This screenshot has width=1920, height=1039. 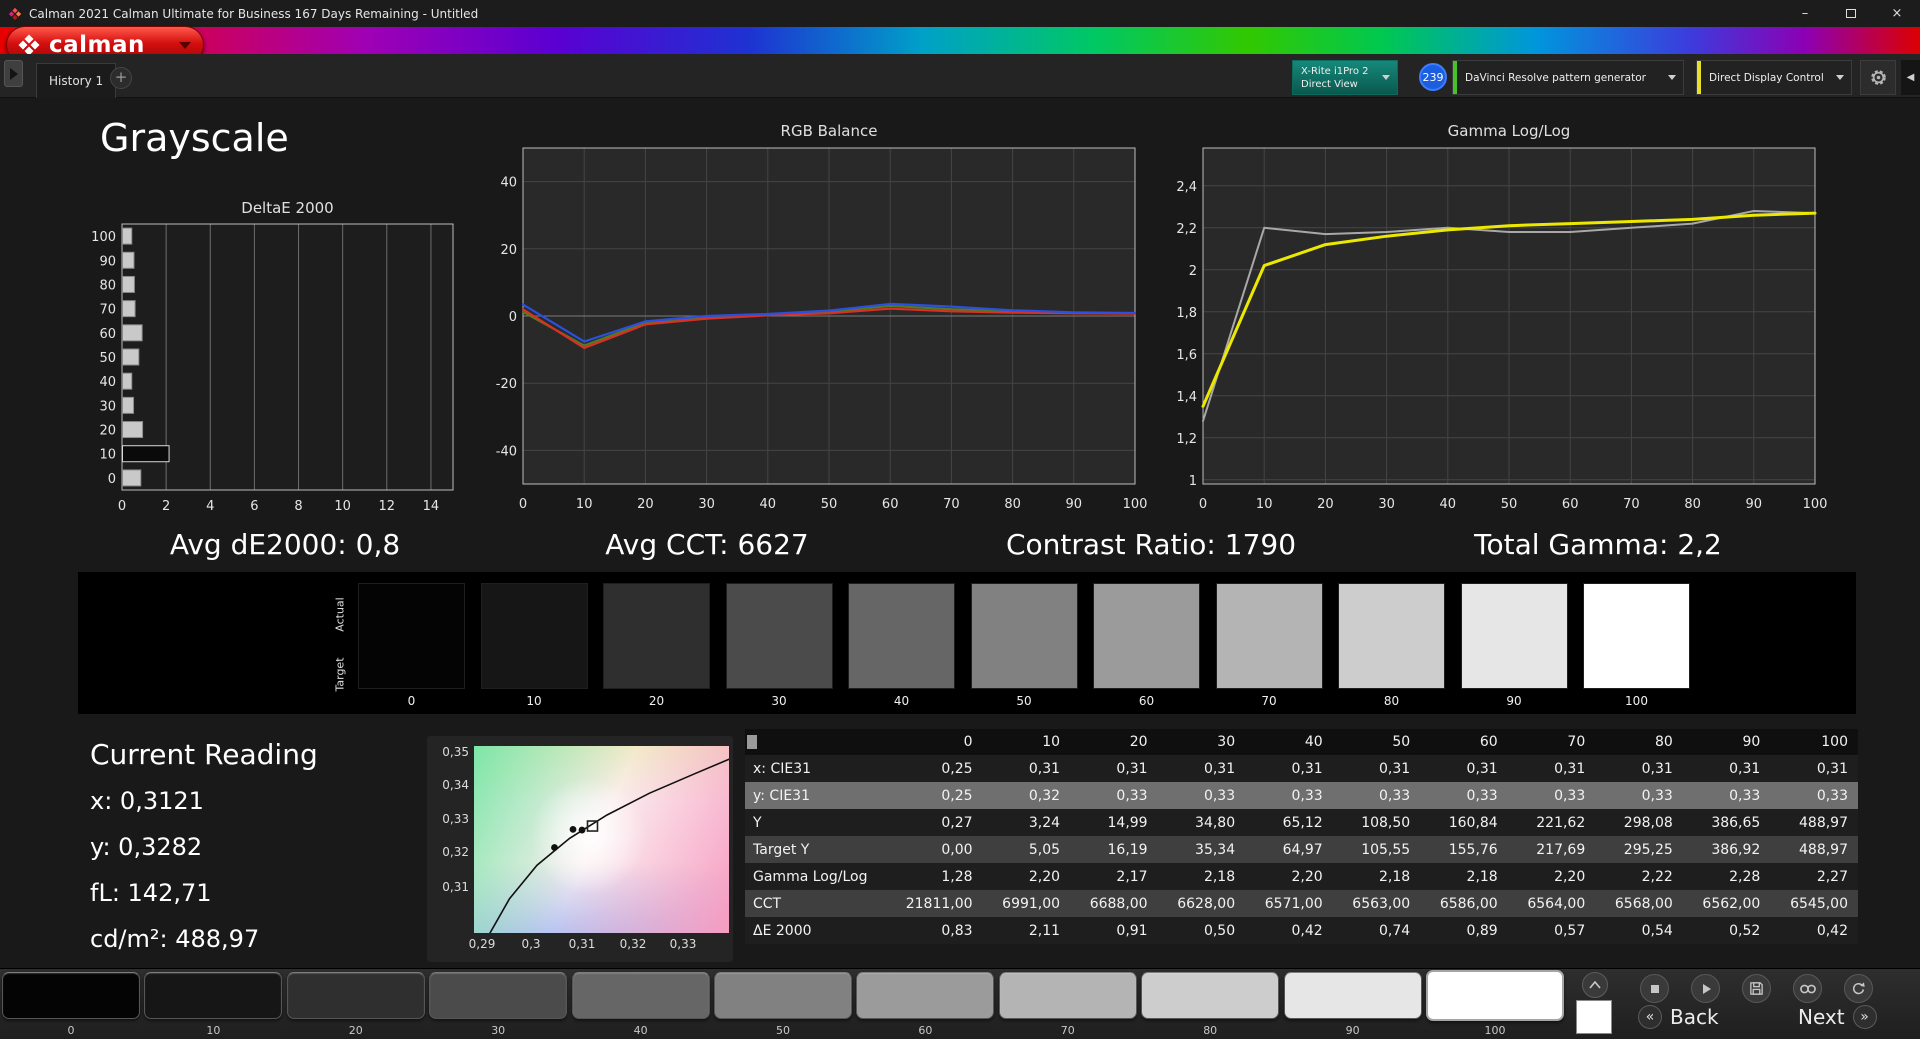 What do you see at coordinates (1186, 397) in the screenshot?
I see `svg-text: 1,4` at bounding box center [1186, 397].